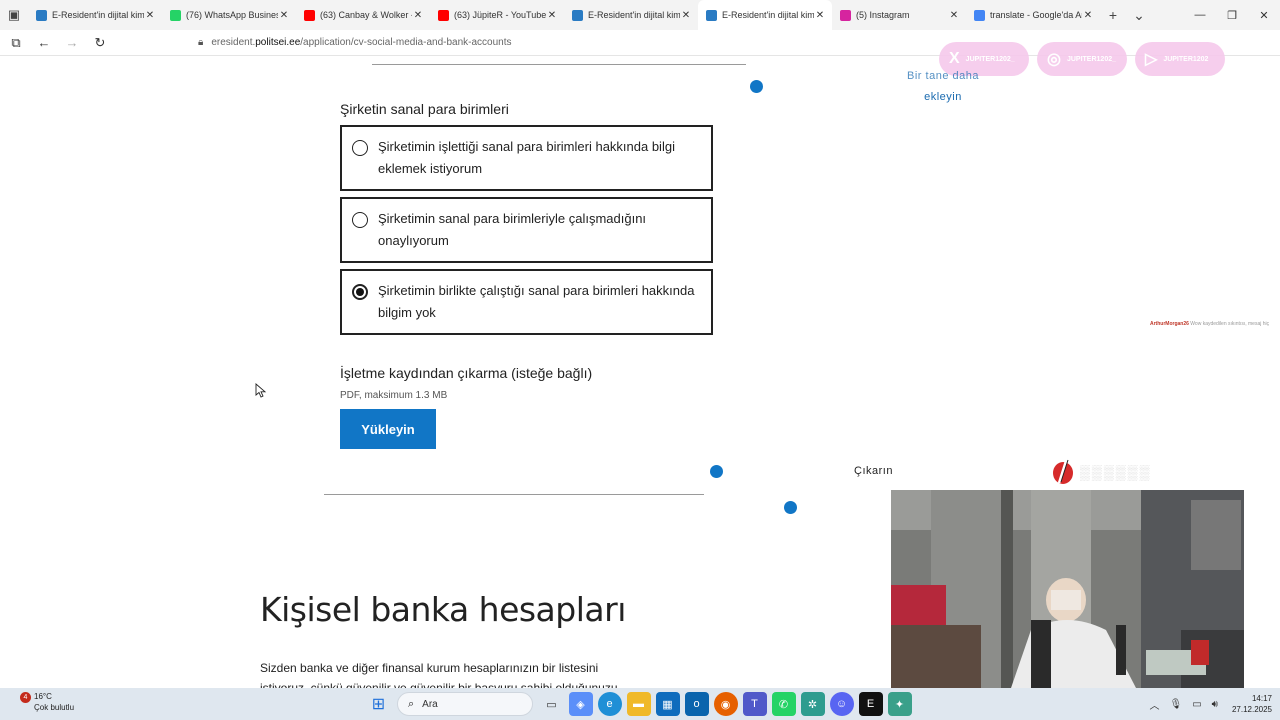 The image size is (1280, 720). Describe the element at coordinates (54, 702) in the screenshot. I see `weather-text: 16°C Çok bulutlu` at that location.